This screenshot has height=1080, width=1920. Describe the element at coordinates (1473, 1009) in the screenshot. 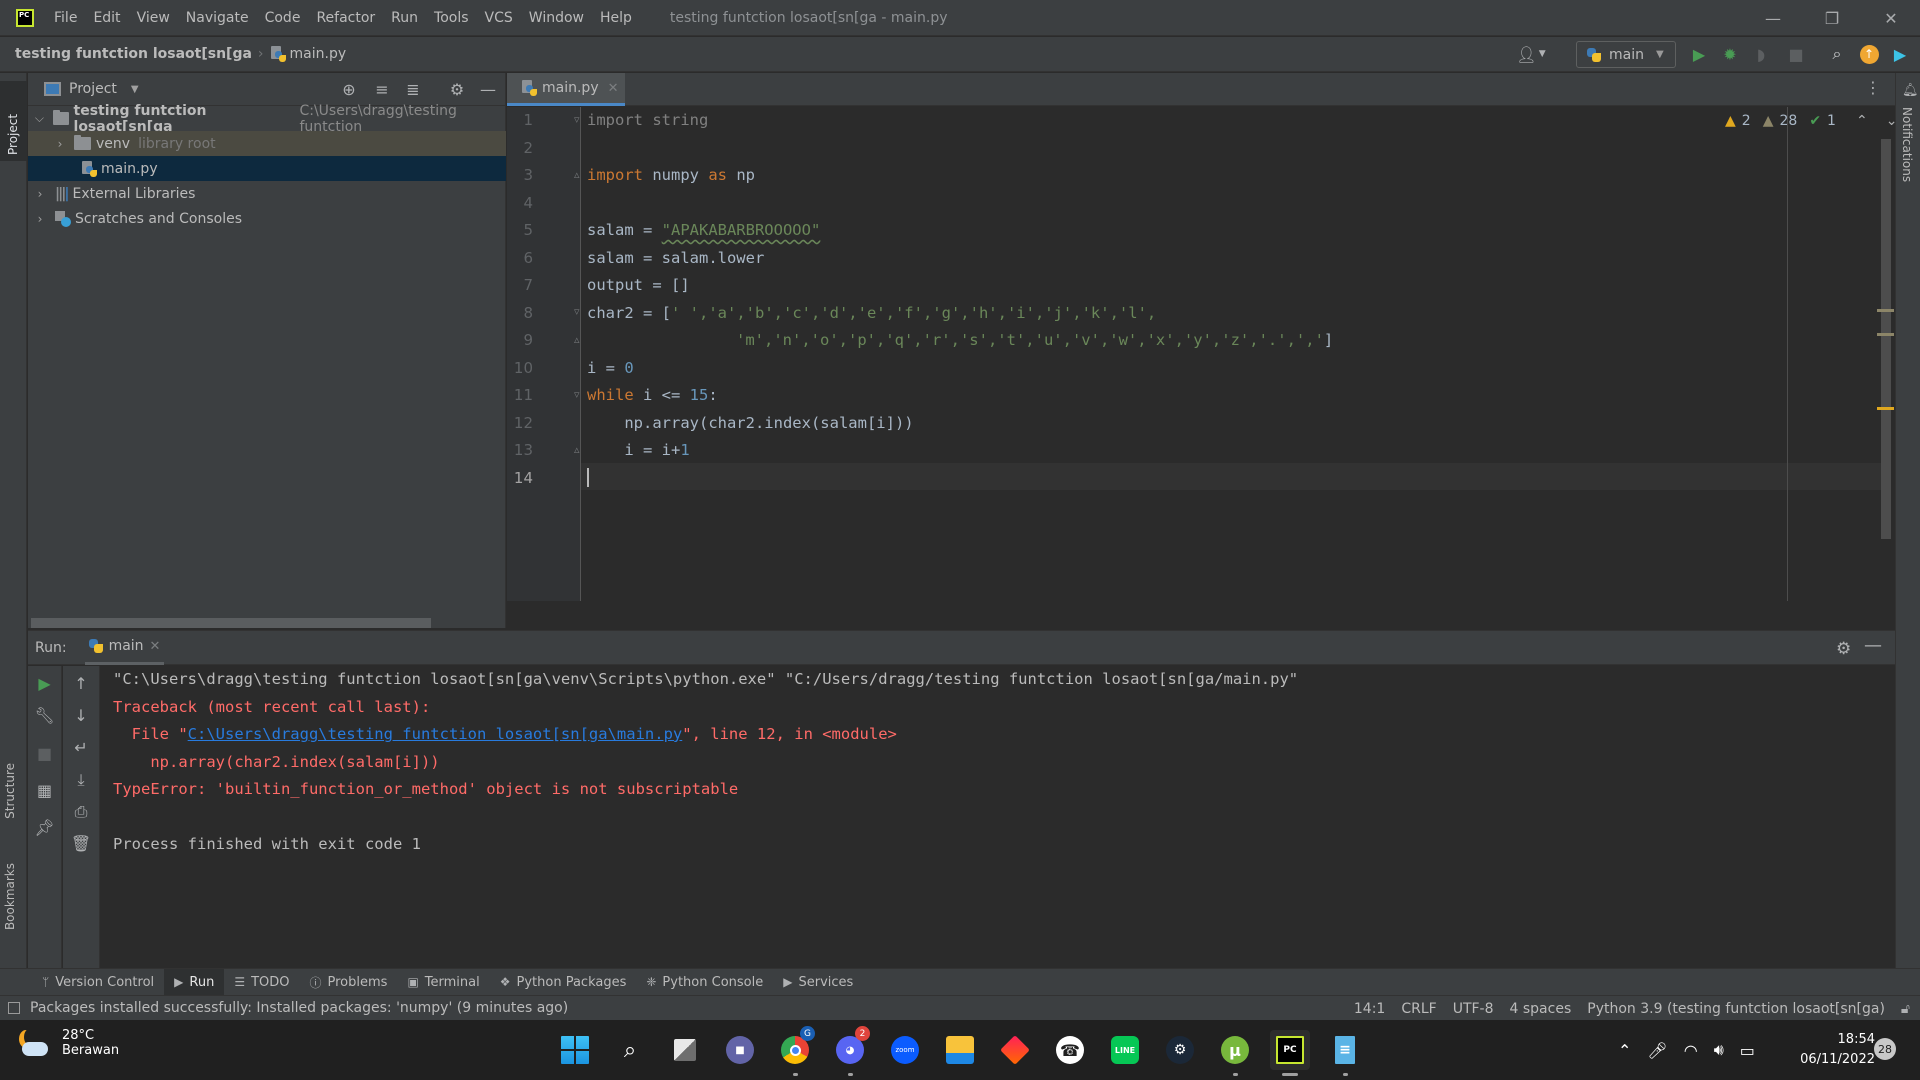

I see `file-encoding: UTF-8` at that location.